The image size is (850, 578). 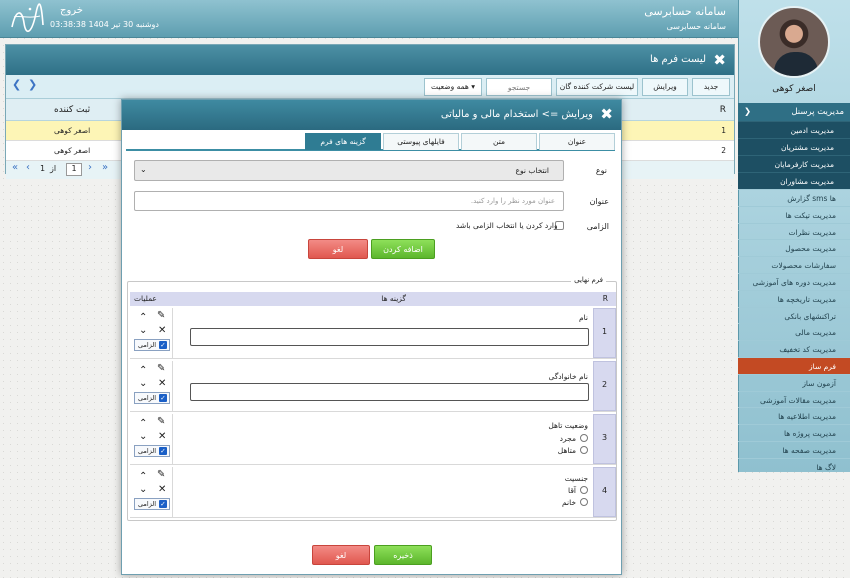 I want to click on type-select: انتخاب نوع ⌄, so click(x=349, y=170).